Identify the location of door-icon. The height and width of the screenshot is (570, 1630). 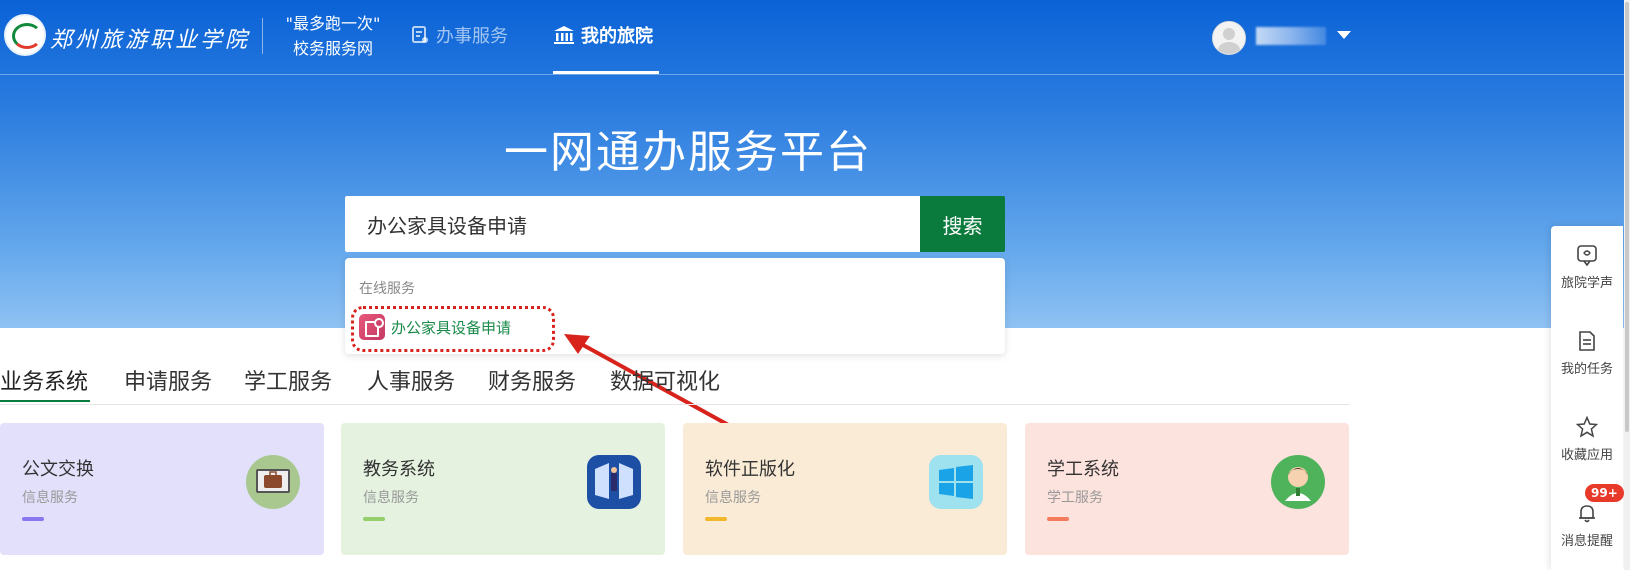
(614, 482).